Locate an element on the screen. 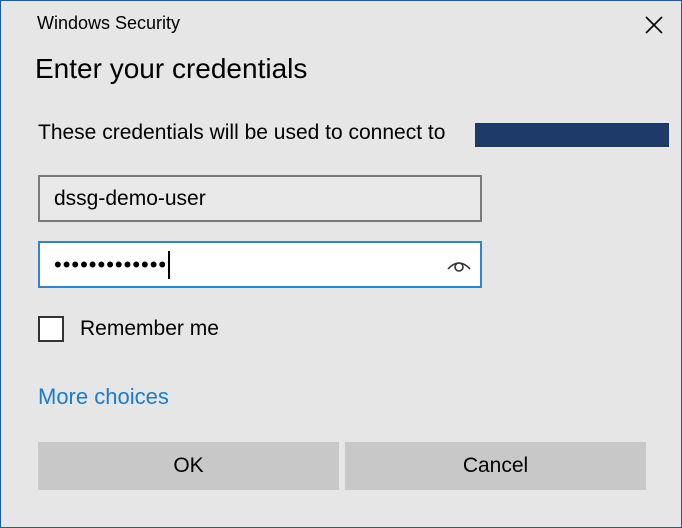  password-value: ••••••••••••• is located at coordinates (111, 264).